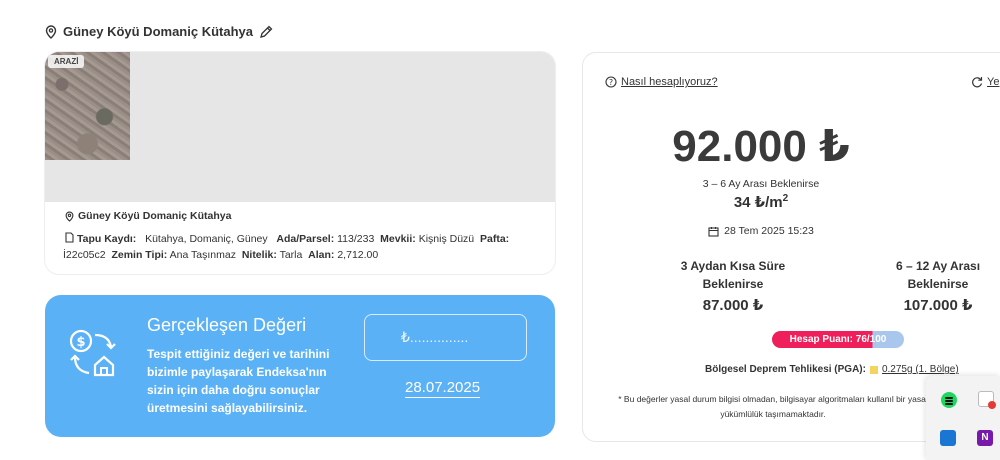 Image resolution: width=1000 pixels, height=460 pixels. I want to click on long-term-amount: 107.000 ₺, so click(938, 305).